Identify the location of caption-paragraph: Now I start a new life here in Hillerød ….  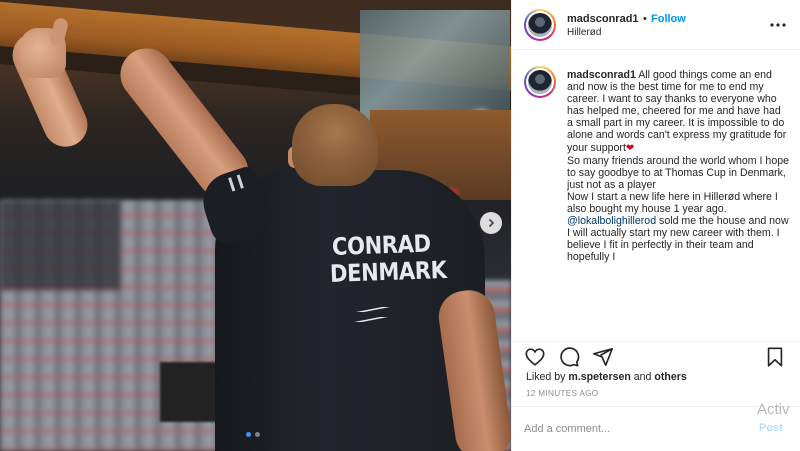
(672, 203).